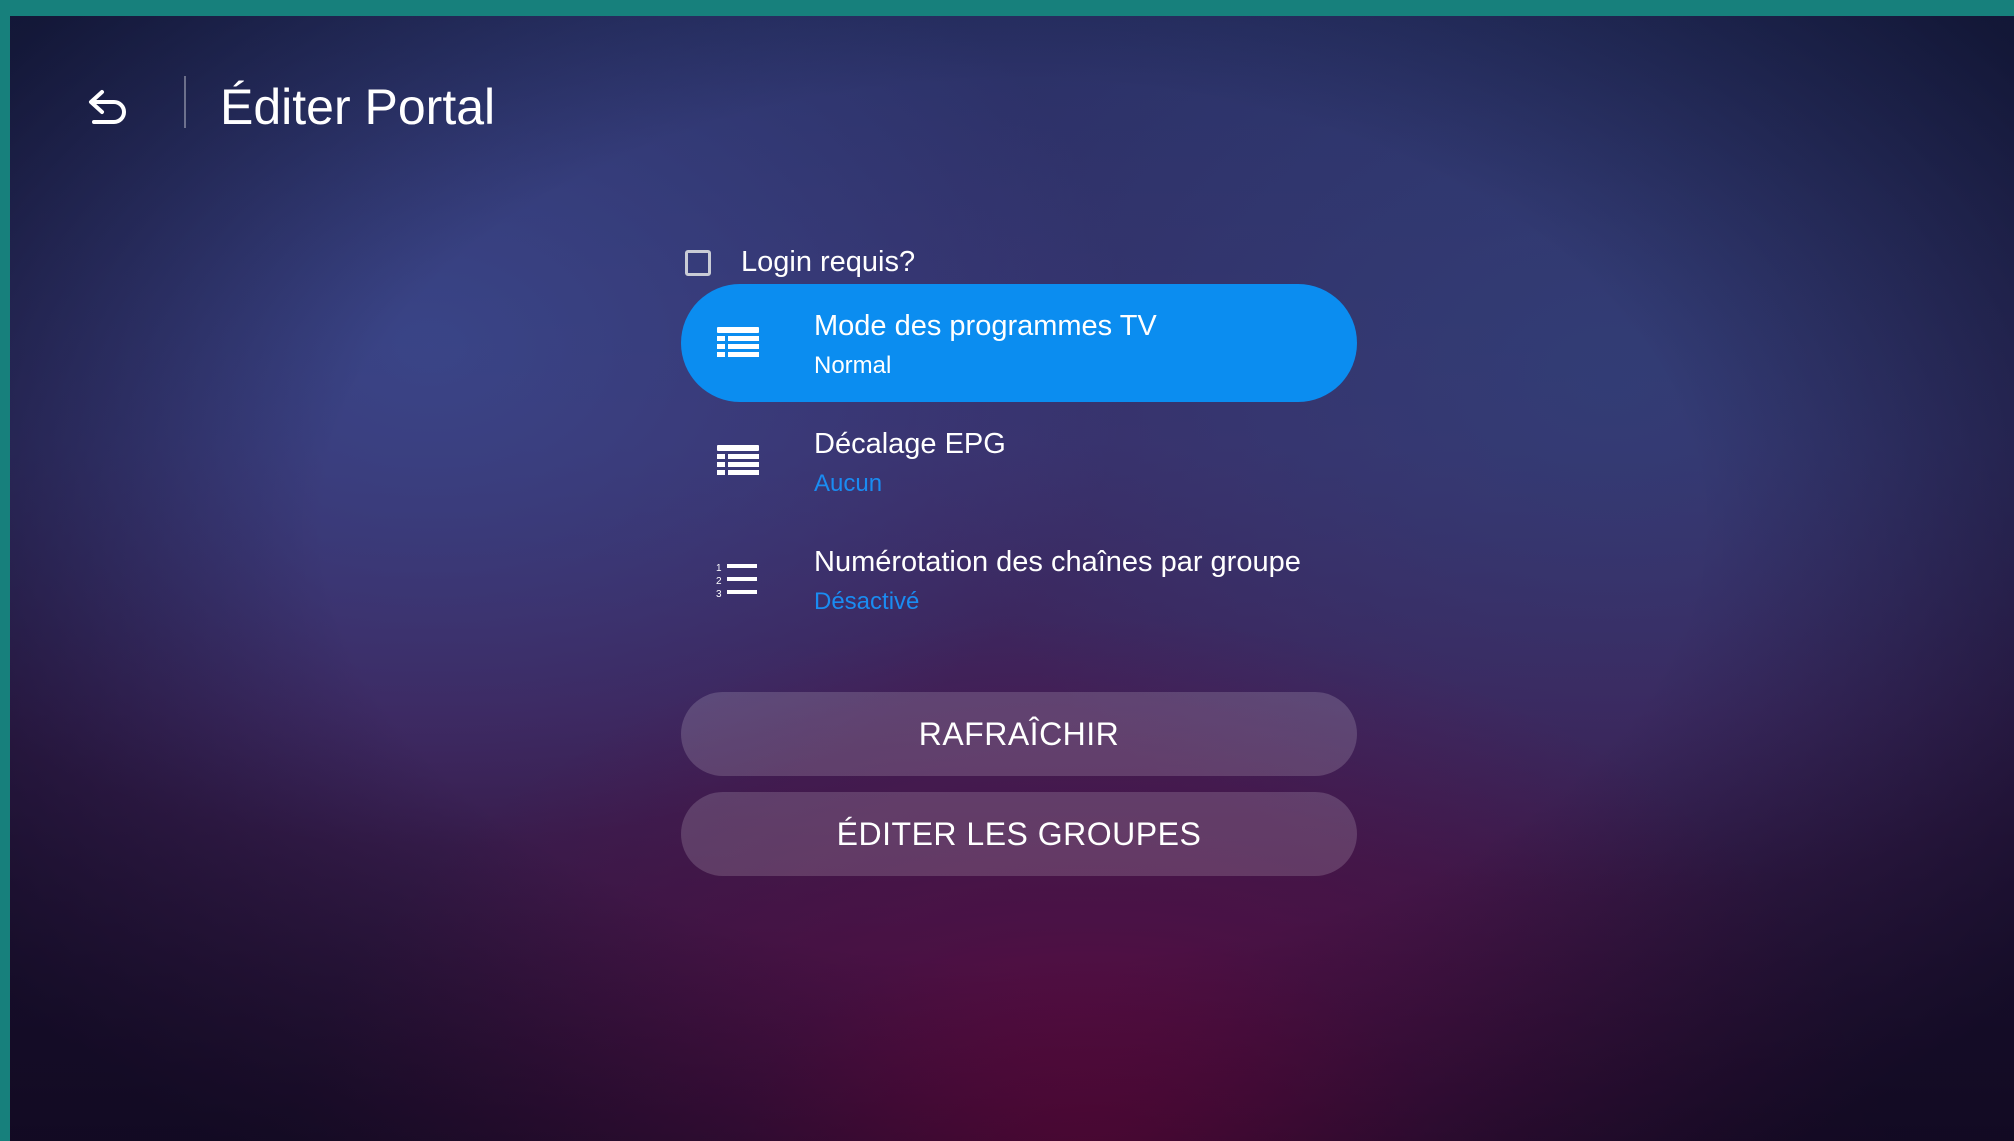 Image resolution: width=2014 pixels, height=1141 pixels. Describe the element at coordinates (1012, 91) in the screenshot. I see `header: Éditer Portal` at that location.